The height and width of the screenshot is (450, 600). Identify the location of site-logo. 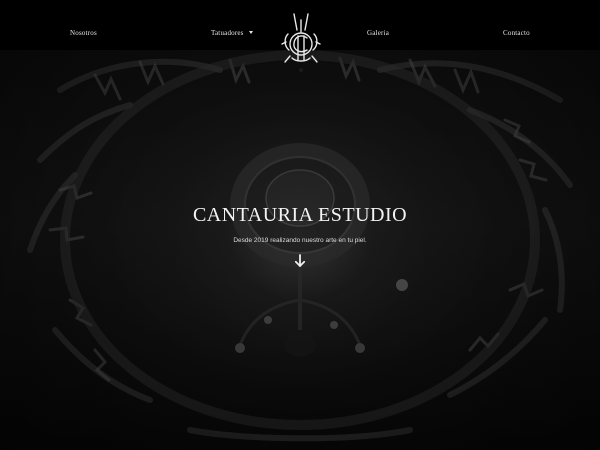
(301, 48).